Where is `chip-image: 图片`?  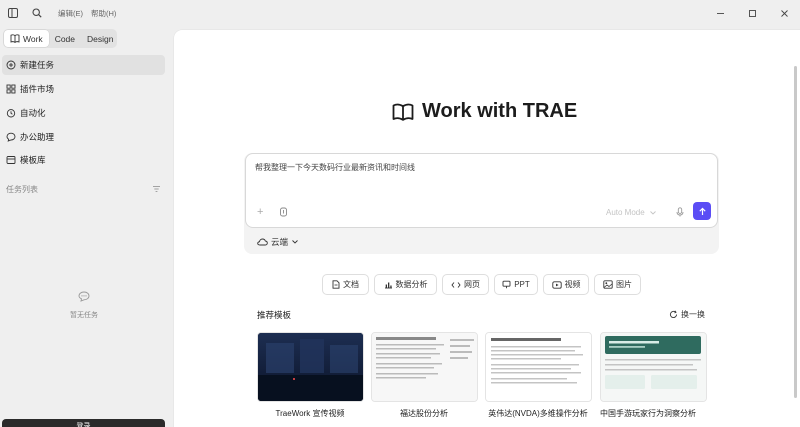
chip-image: 图片 is located at coordinates (617, 284).